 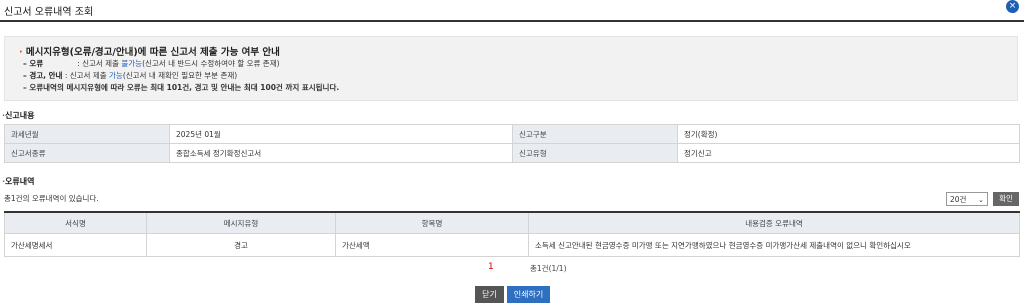 What do you see at coordinates (981, 200) in the screenshot?
I see `chevron-down-icon: ⌄` at bounding box center [981, 200].